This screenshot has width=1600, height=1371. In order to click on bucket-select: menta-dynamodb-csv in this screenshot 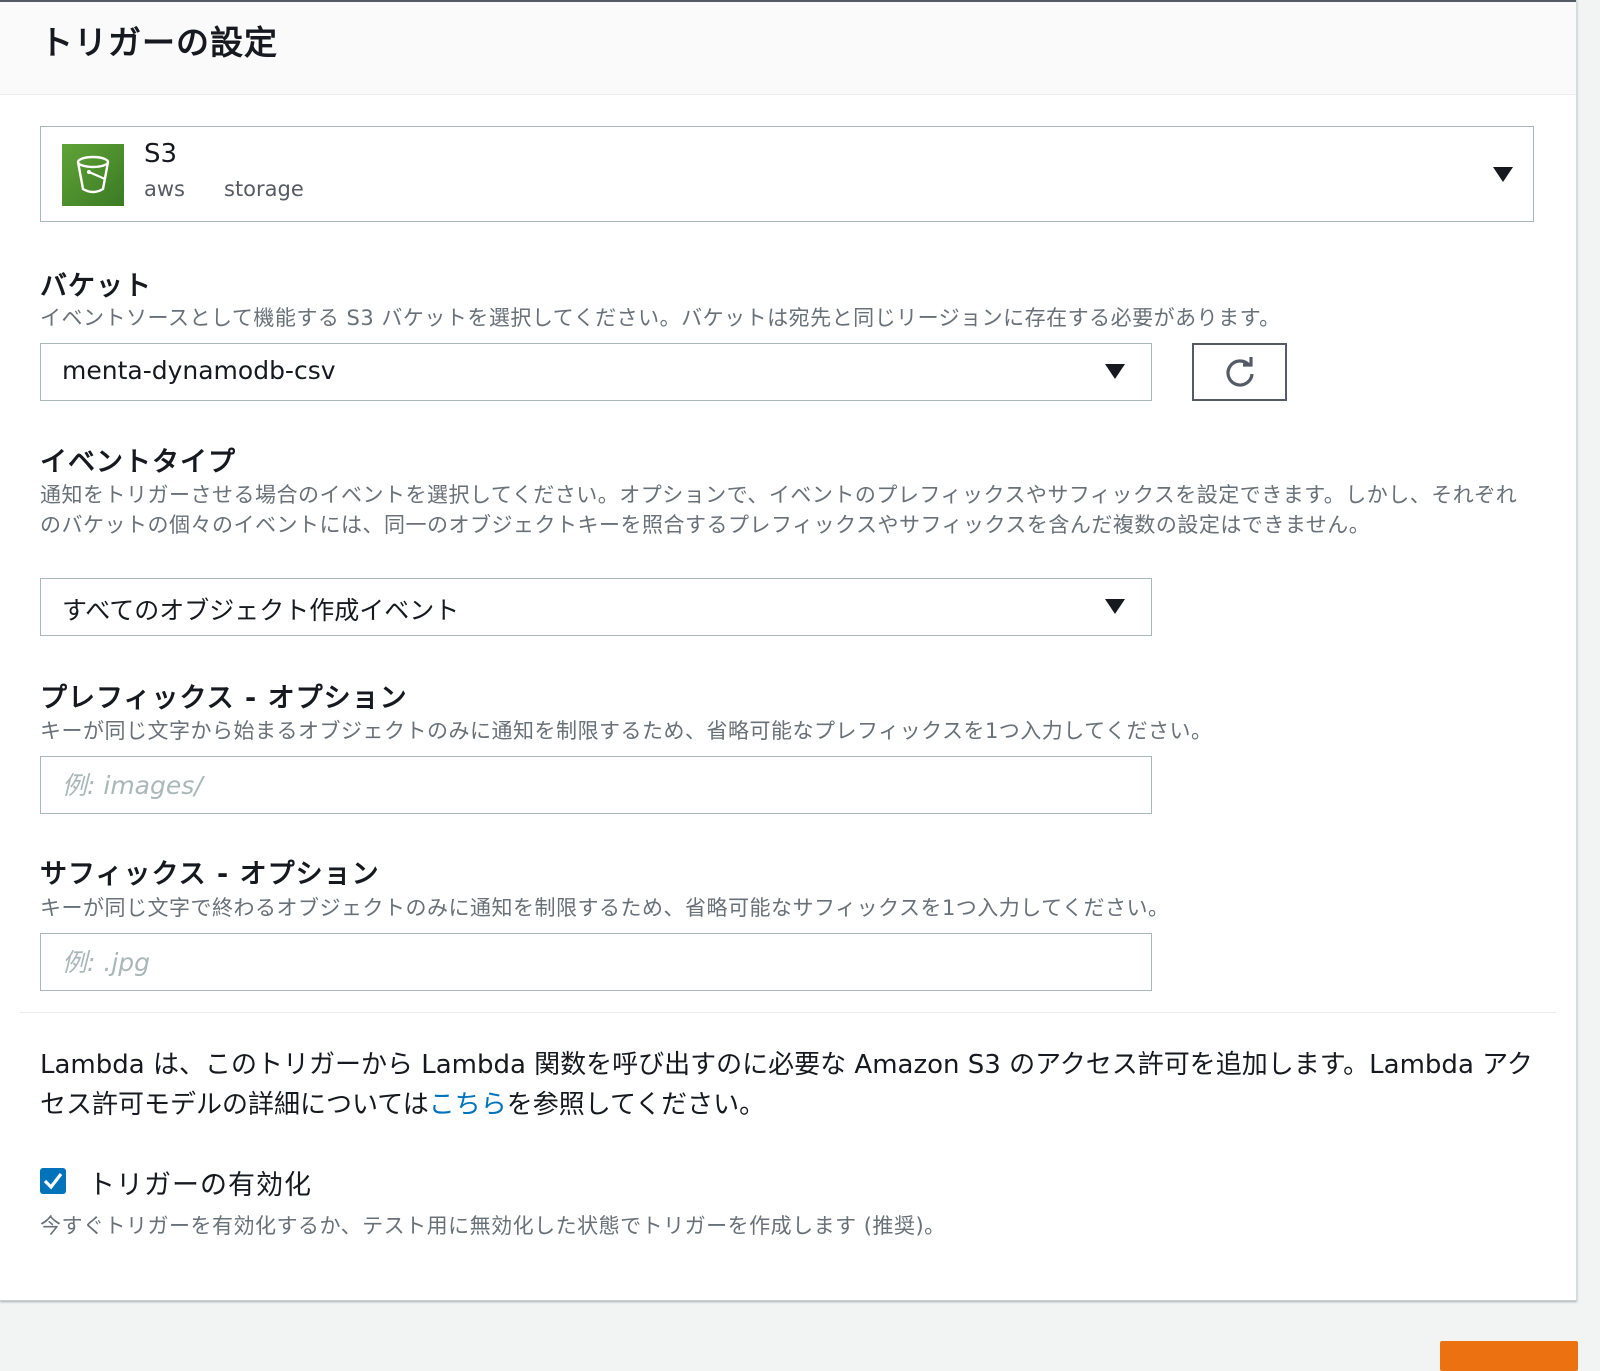, I will do `click(596, 372)`.